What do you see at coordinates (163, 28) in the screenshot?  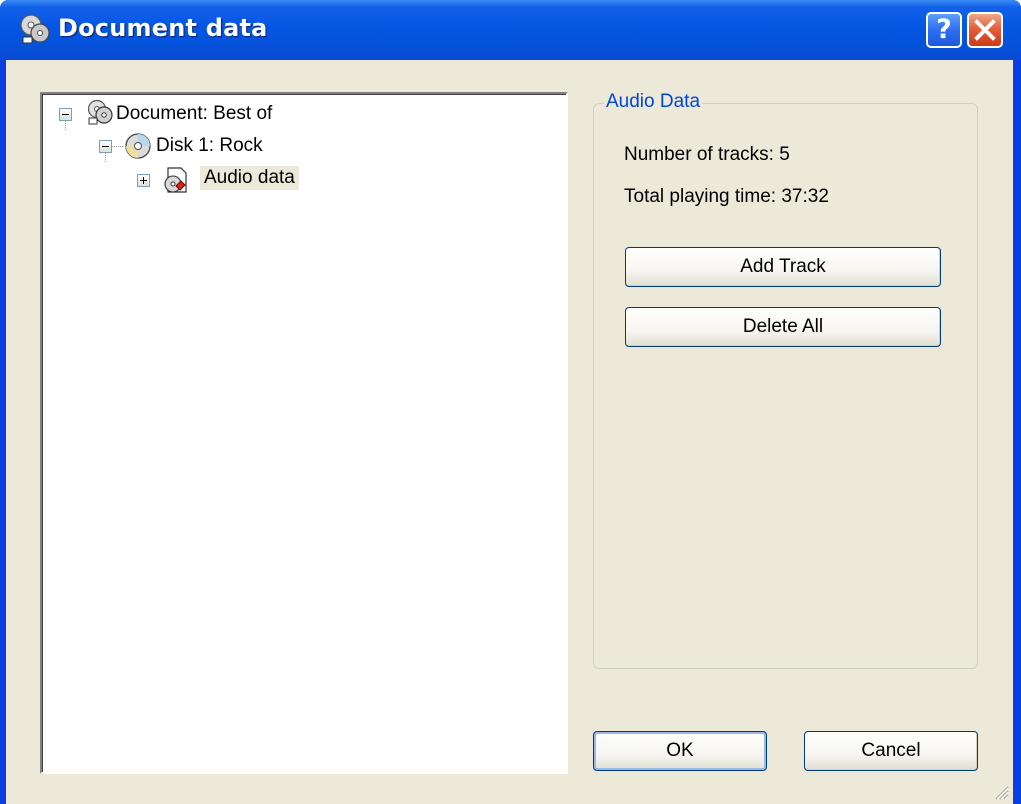 I see `window-title: Document data` at bounding box center [163, 28].